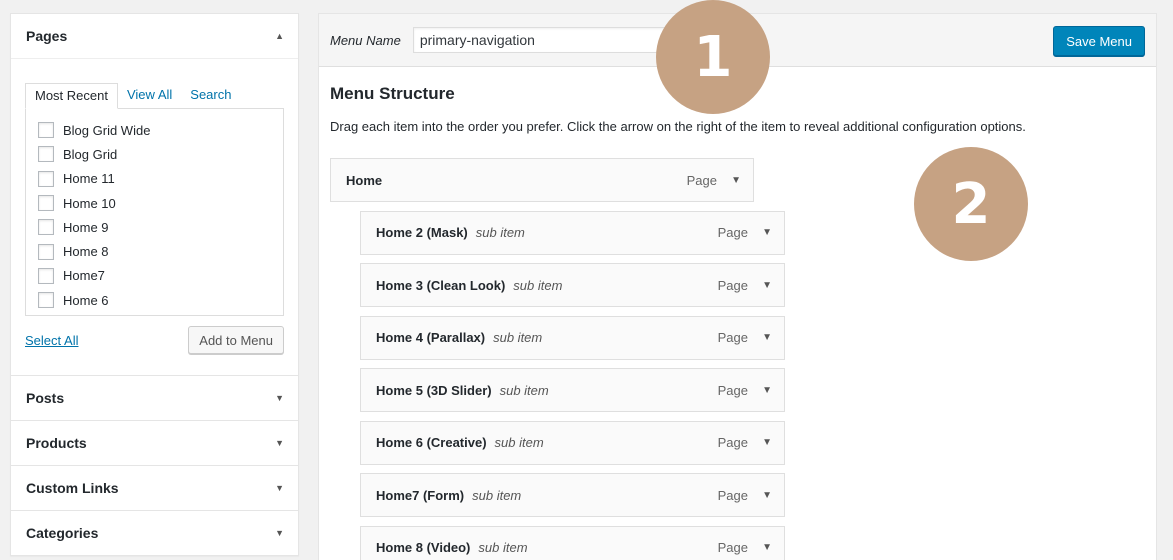 The width and height of the screenshot is (1173, 560). I want to click on page-label: Home7, so click(84, 275).